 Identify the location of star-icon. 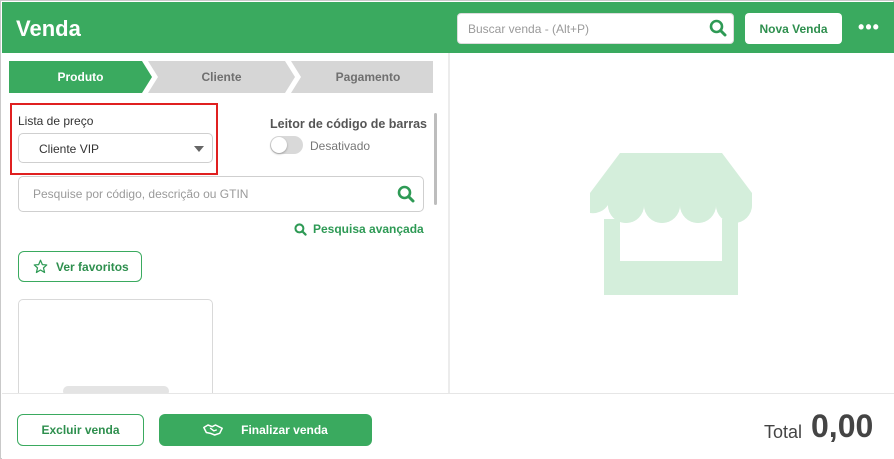
(40, 266).